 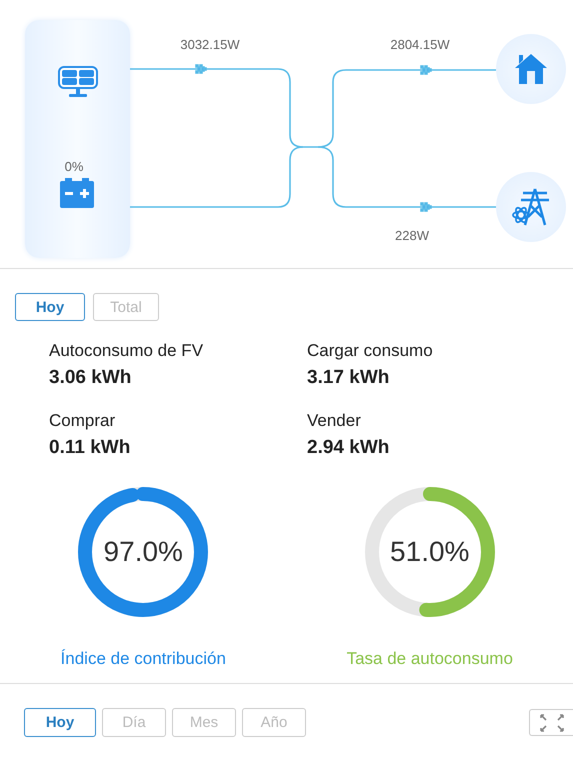 I want to click on grid-power: 228W, so click(x=412, y=235).